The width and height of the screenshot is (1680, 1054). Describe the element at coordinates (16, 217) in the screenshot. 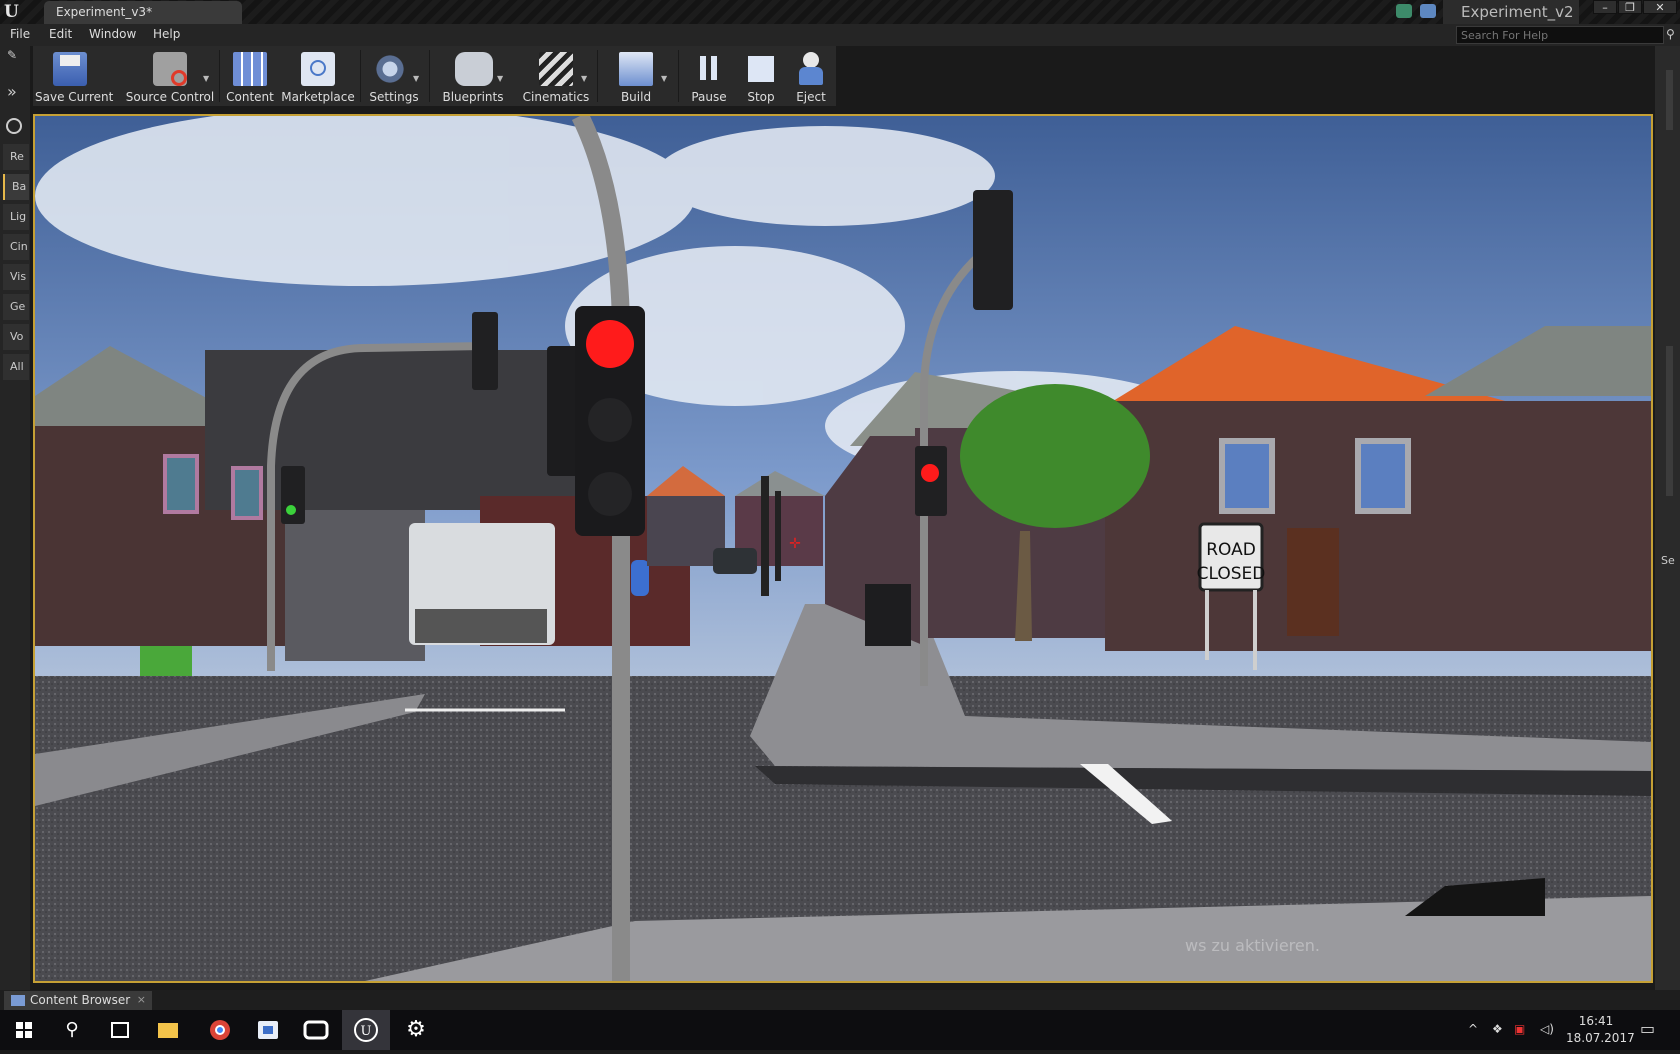

I see `rail-item-lights: Lig` at that location.